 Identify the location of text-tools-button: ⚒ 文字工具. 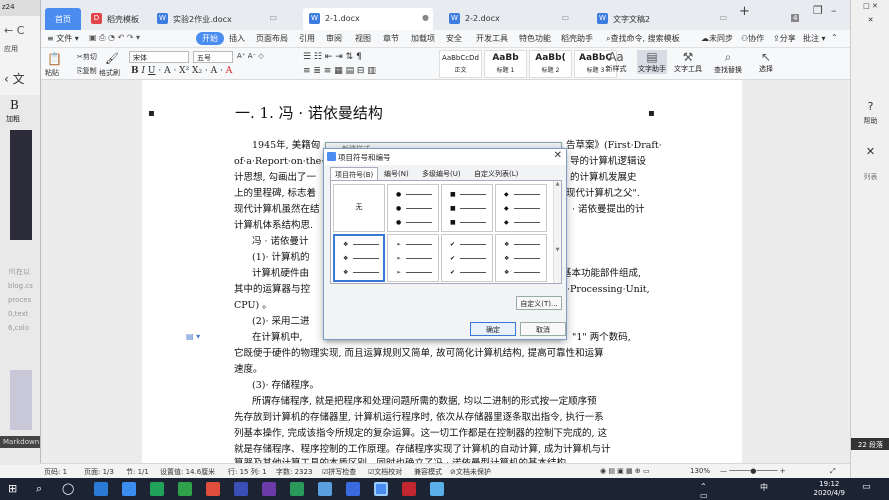
(688, 62).